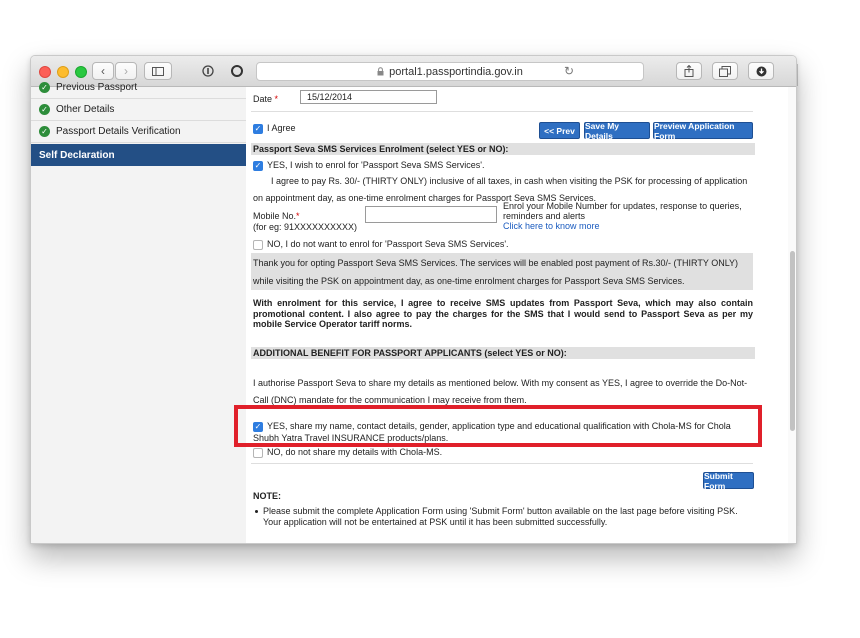  What do you see at coordinates (703, 131) in the screenshot?
I see `preview-application-form-button: Preview Application Form` at bounding box center [703, 131].